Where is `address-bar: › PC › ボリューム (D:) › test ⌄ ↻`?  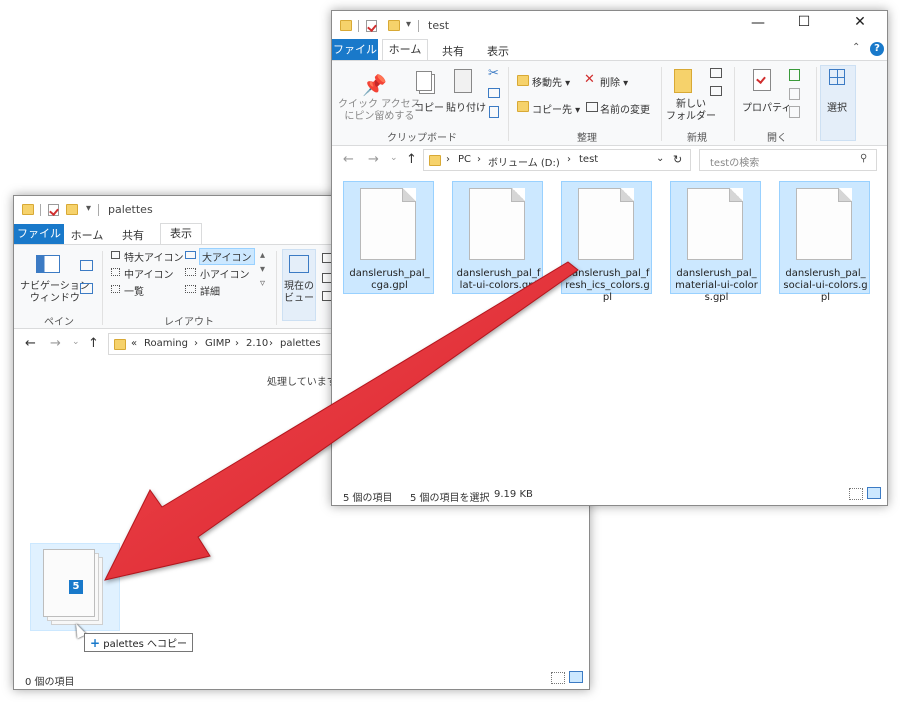
address-bar: › PC › ボリューム (D:) › test ⌄ ↻ is located at coordinates (557, 160).